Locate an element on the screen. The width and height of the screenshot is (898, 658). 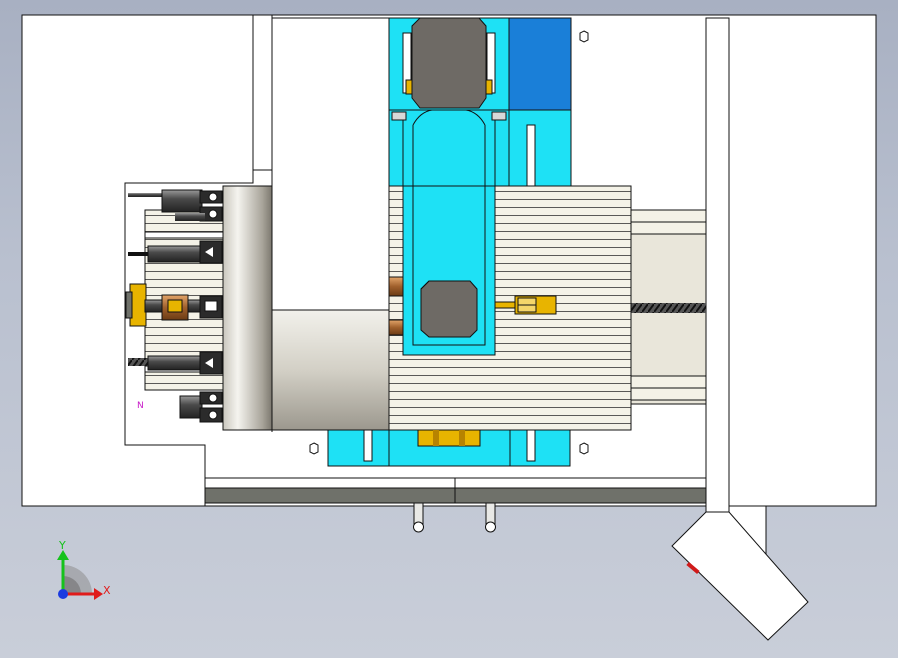
cyan-base-block is located at coordinates (449, 448).